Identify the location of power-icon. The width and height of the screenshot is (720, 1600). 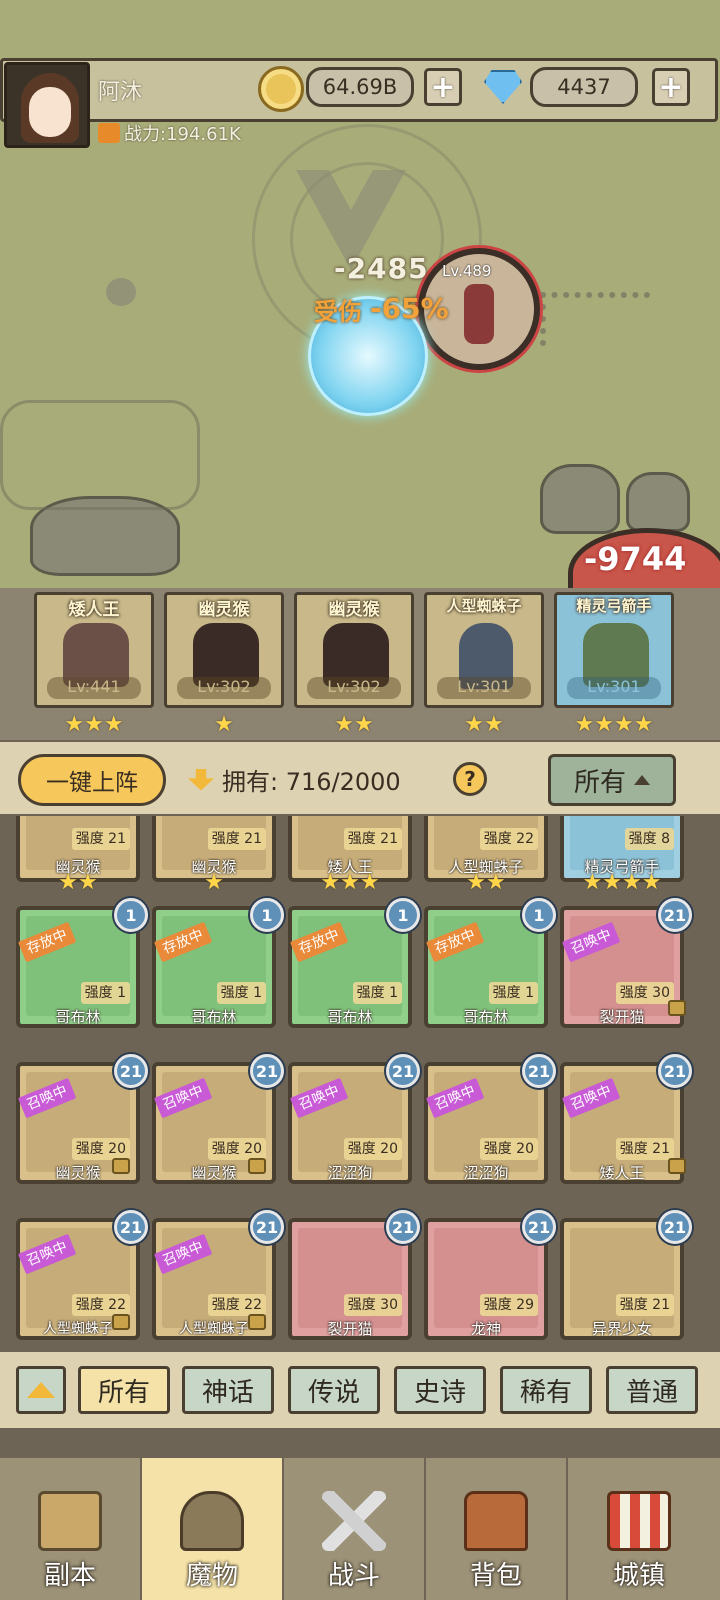
(109, 133).